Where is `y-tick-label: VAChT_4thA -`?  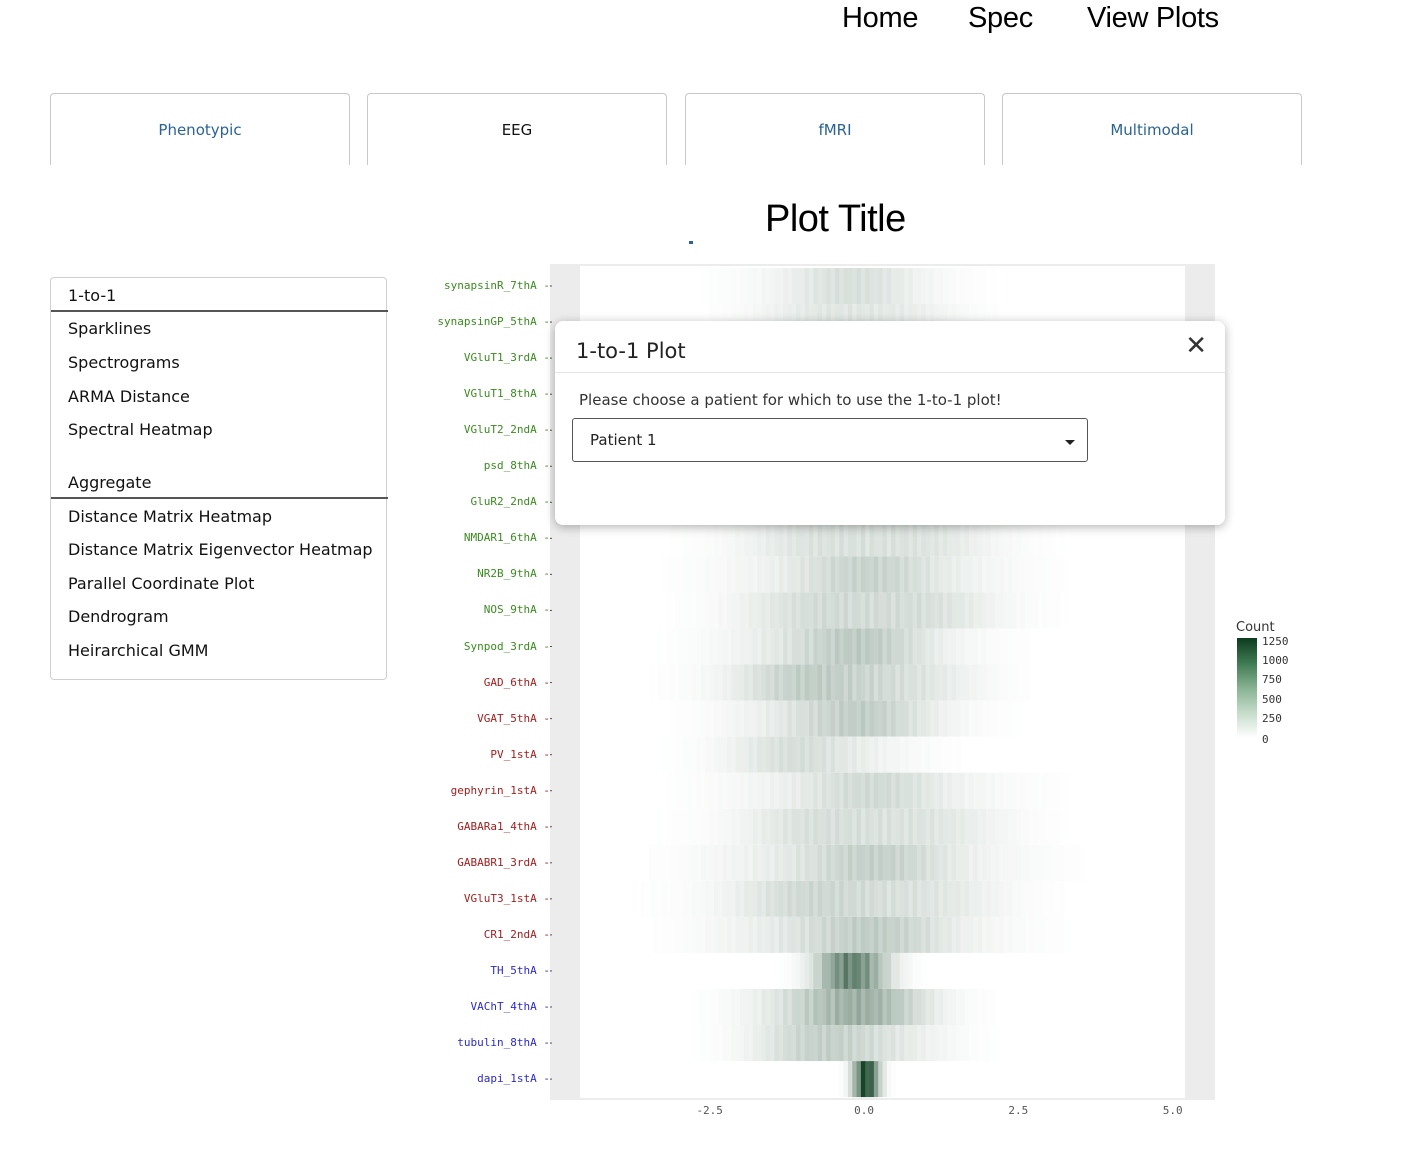
y-tick-label: VAChT_4thA - is located at coordinates (510, 1006).